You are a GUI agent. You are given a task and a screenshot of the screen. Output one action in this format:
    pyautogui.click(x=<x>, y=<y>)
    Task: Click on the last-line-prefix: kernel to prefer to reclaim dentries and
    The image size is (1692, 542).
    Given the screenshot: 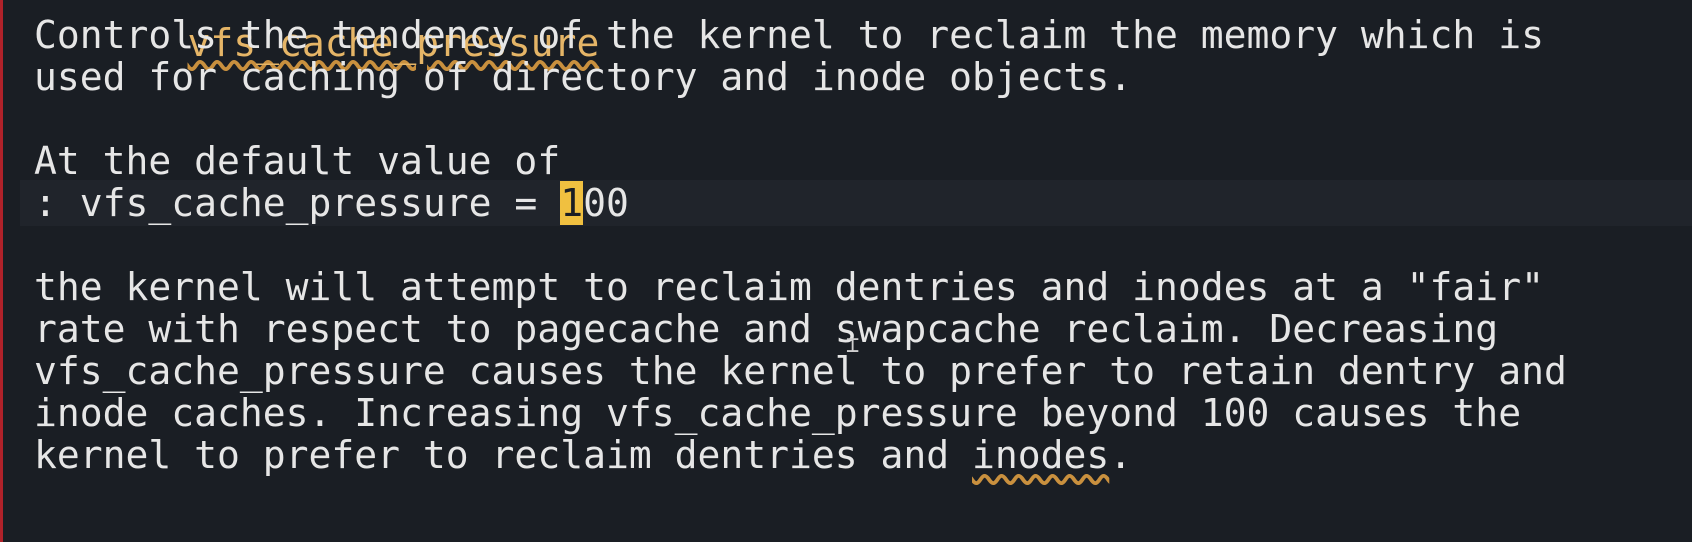 What is the action you would take?
    pyautogui.click(x=503, y=455)
    